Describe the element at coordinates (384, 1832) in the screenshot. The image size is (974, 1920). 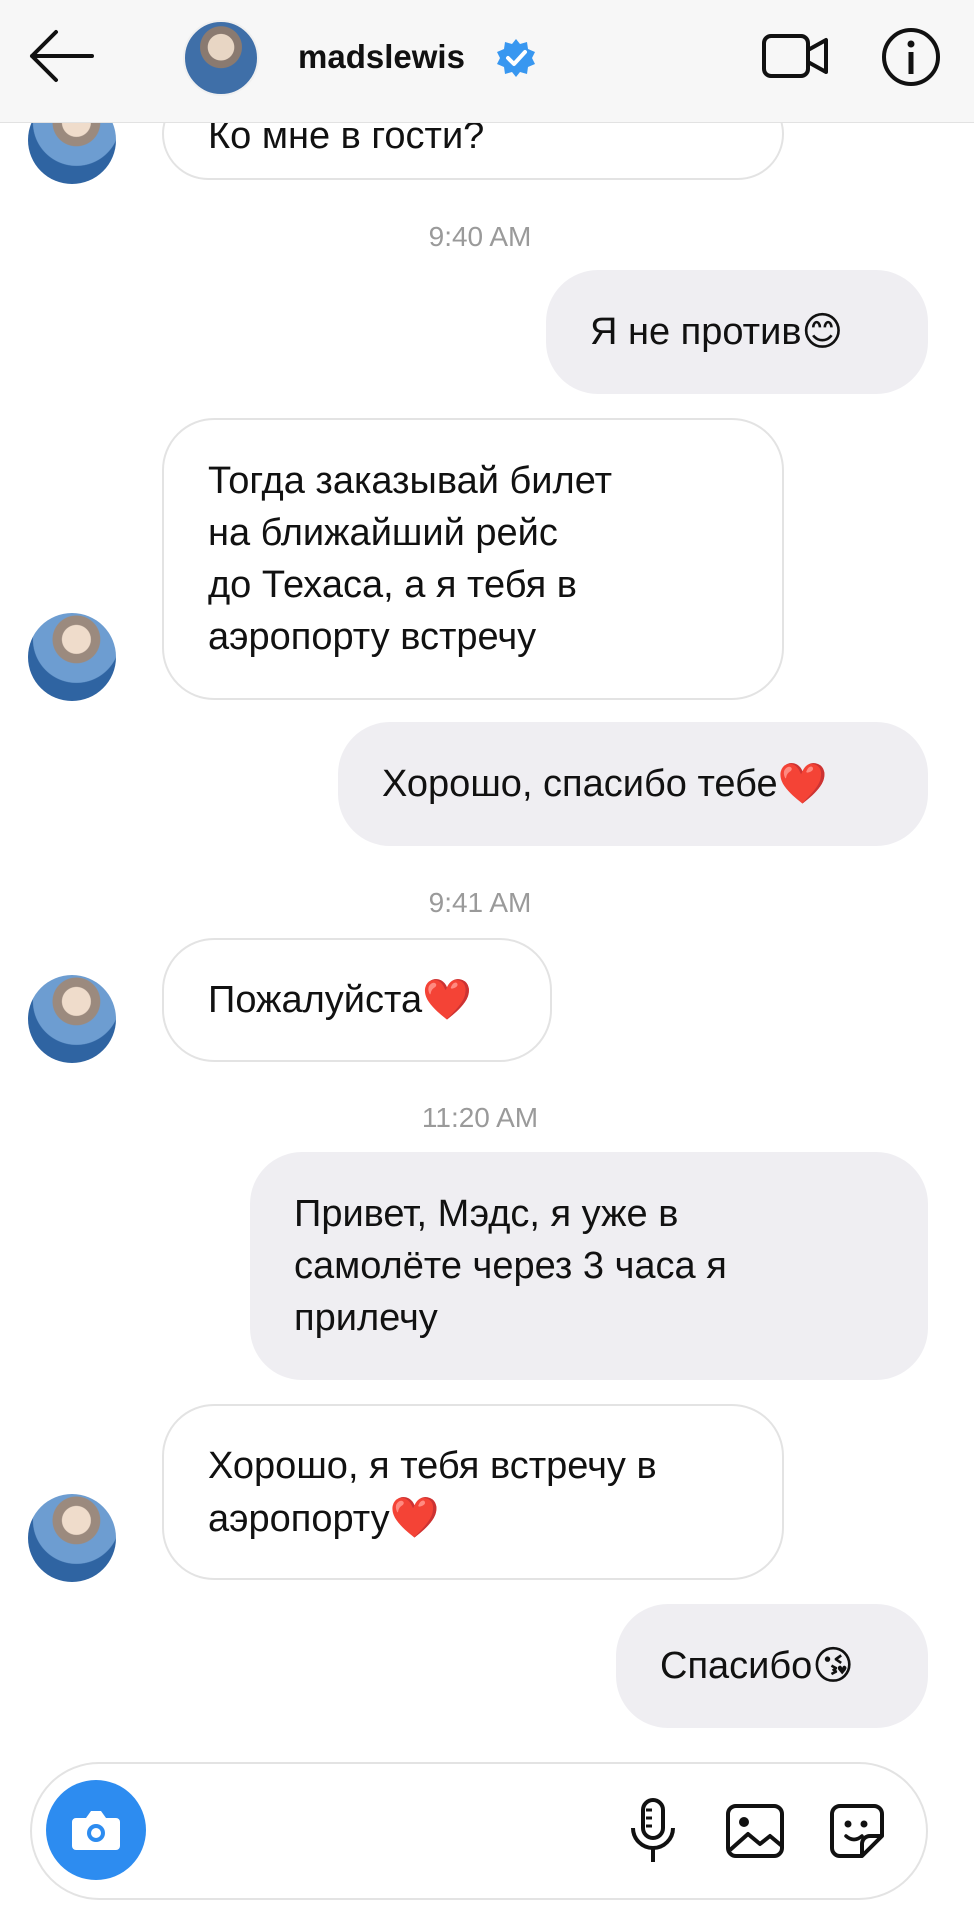
I see `message-input` at that location.